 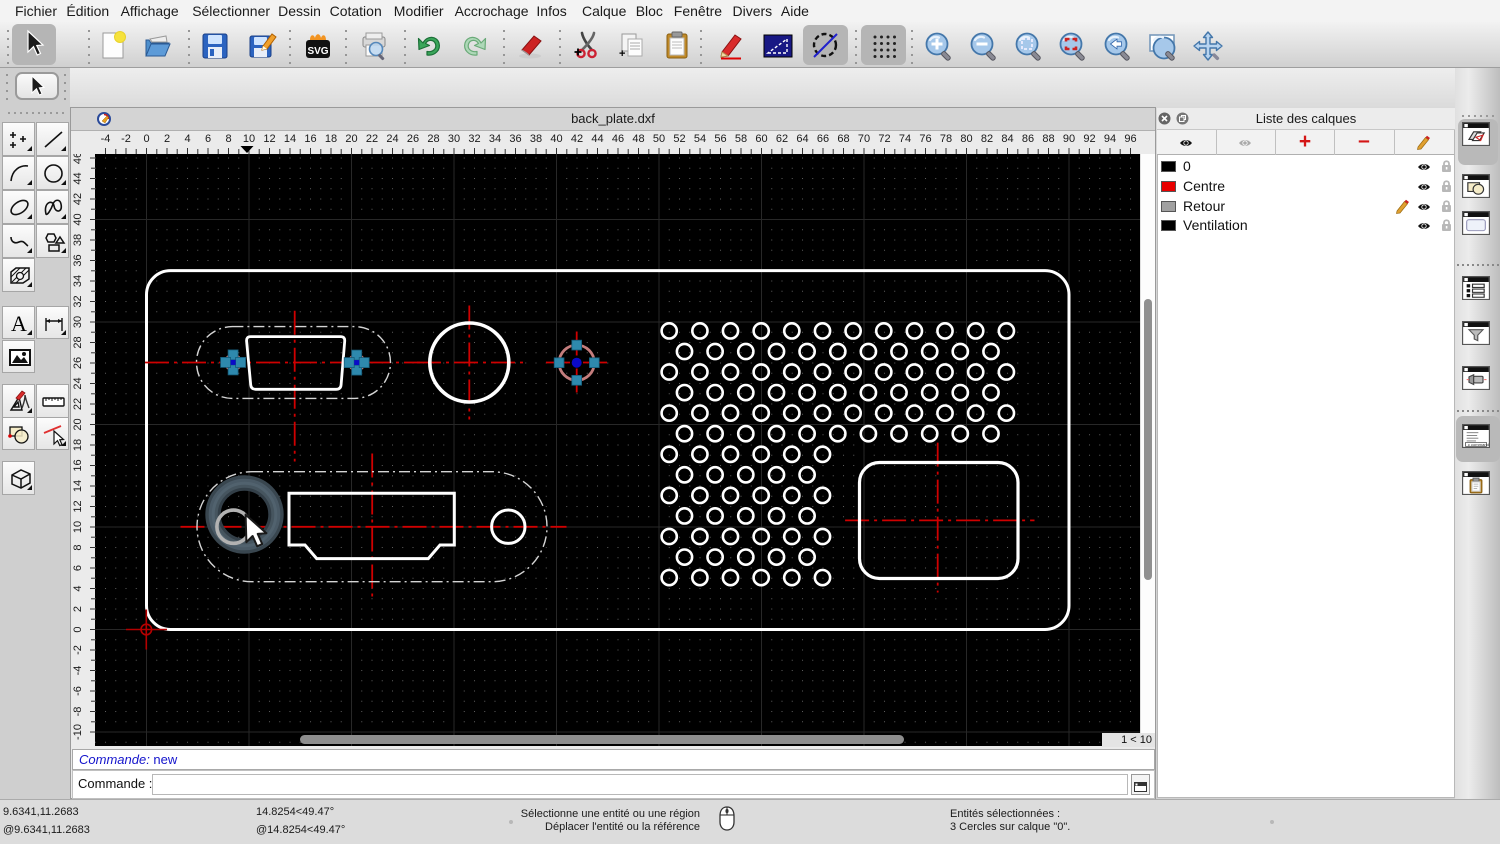 I want to click on svg-text: 78, so click(x=946, y=139).